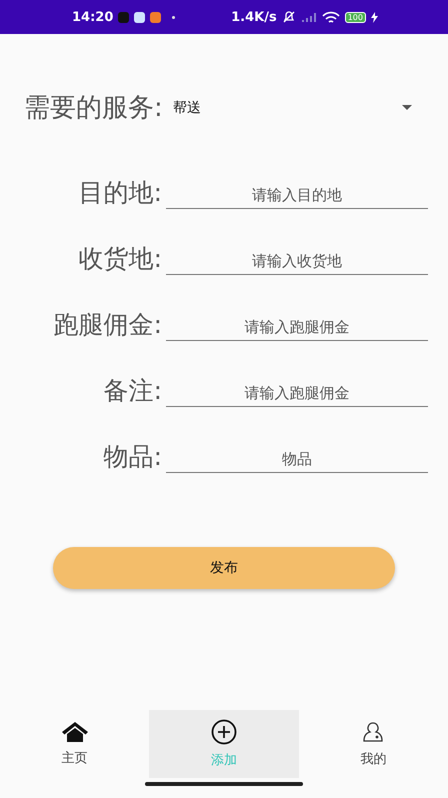 Image resolution: width=448 pixels, height=798 pixels. Describe the element at coordinates (355, 17) in the screenshot. I see `battery-indicator: 100` at that location.